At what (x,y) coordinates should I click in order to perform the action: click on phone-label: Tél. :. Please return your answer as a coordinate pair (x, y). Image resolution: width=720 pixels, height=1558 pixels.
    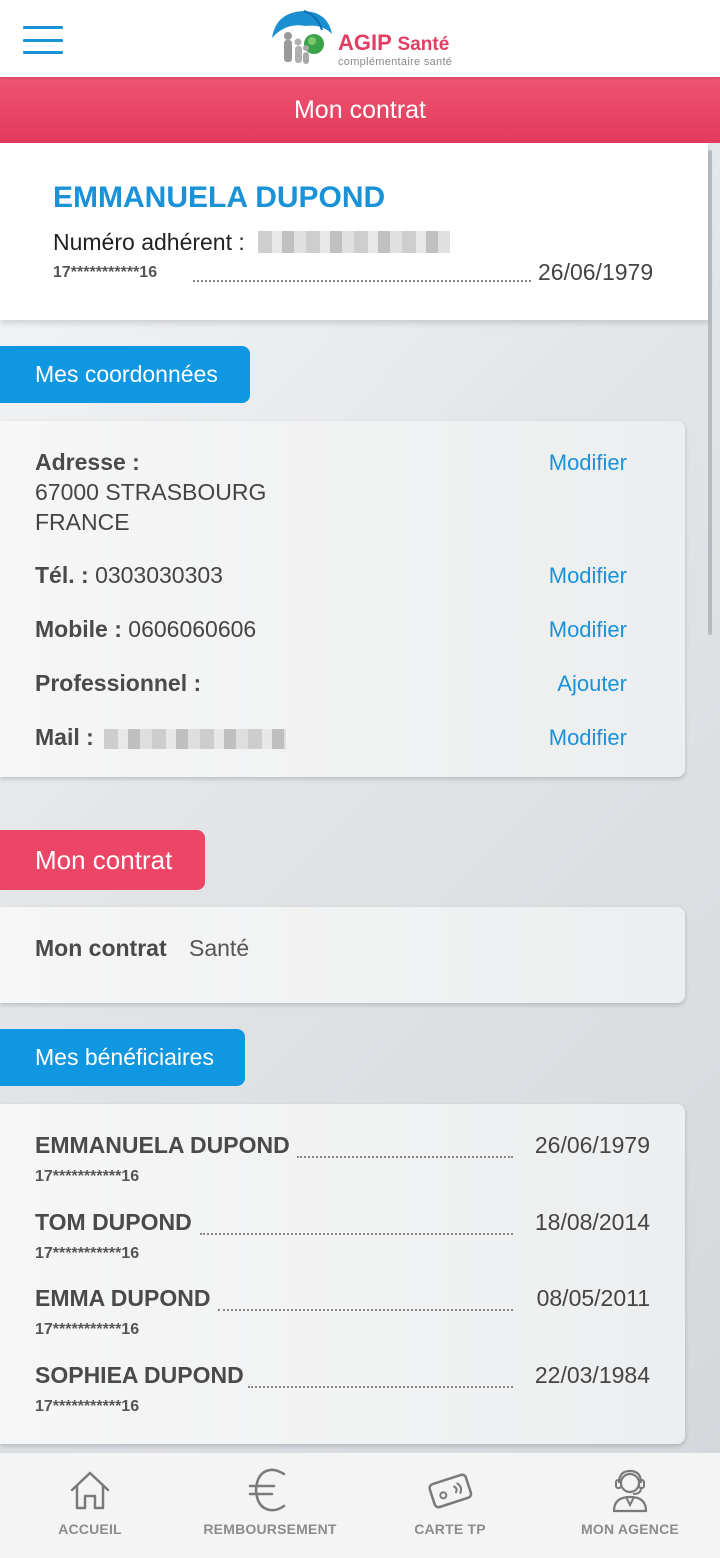
    Looking at the image, I should click on (62, 575).